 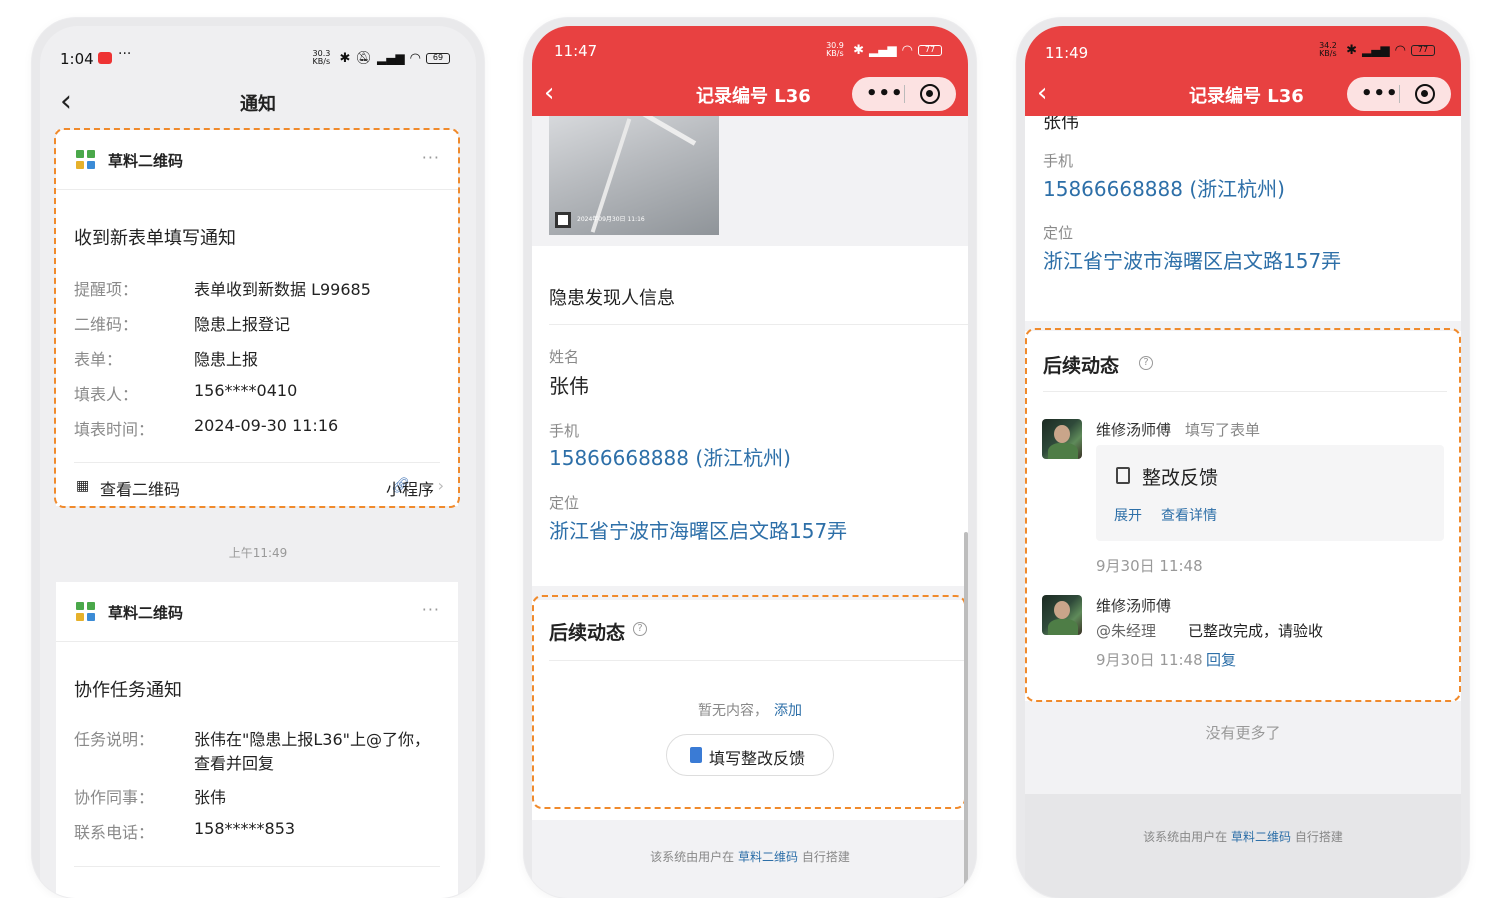 I want to click on entry-action: 填写了表单, so click(x=1223, y=430).